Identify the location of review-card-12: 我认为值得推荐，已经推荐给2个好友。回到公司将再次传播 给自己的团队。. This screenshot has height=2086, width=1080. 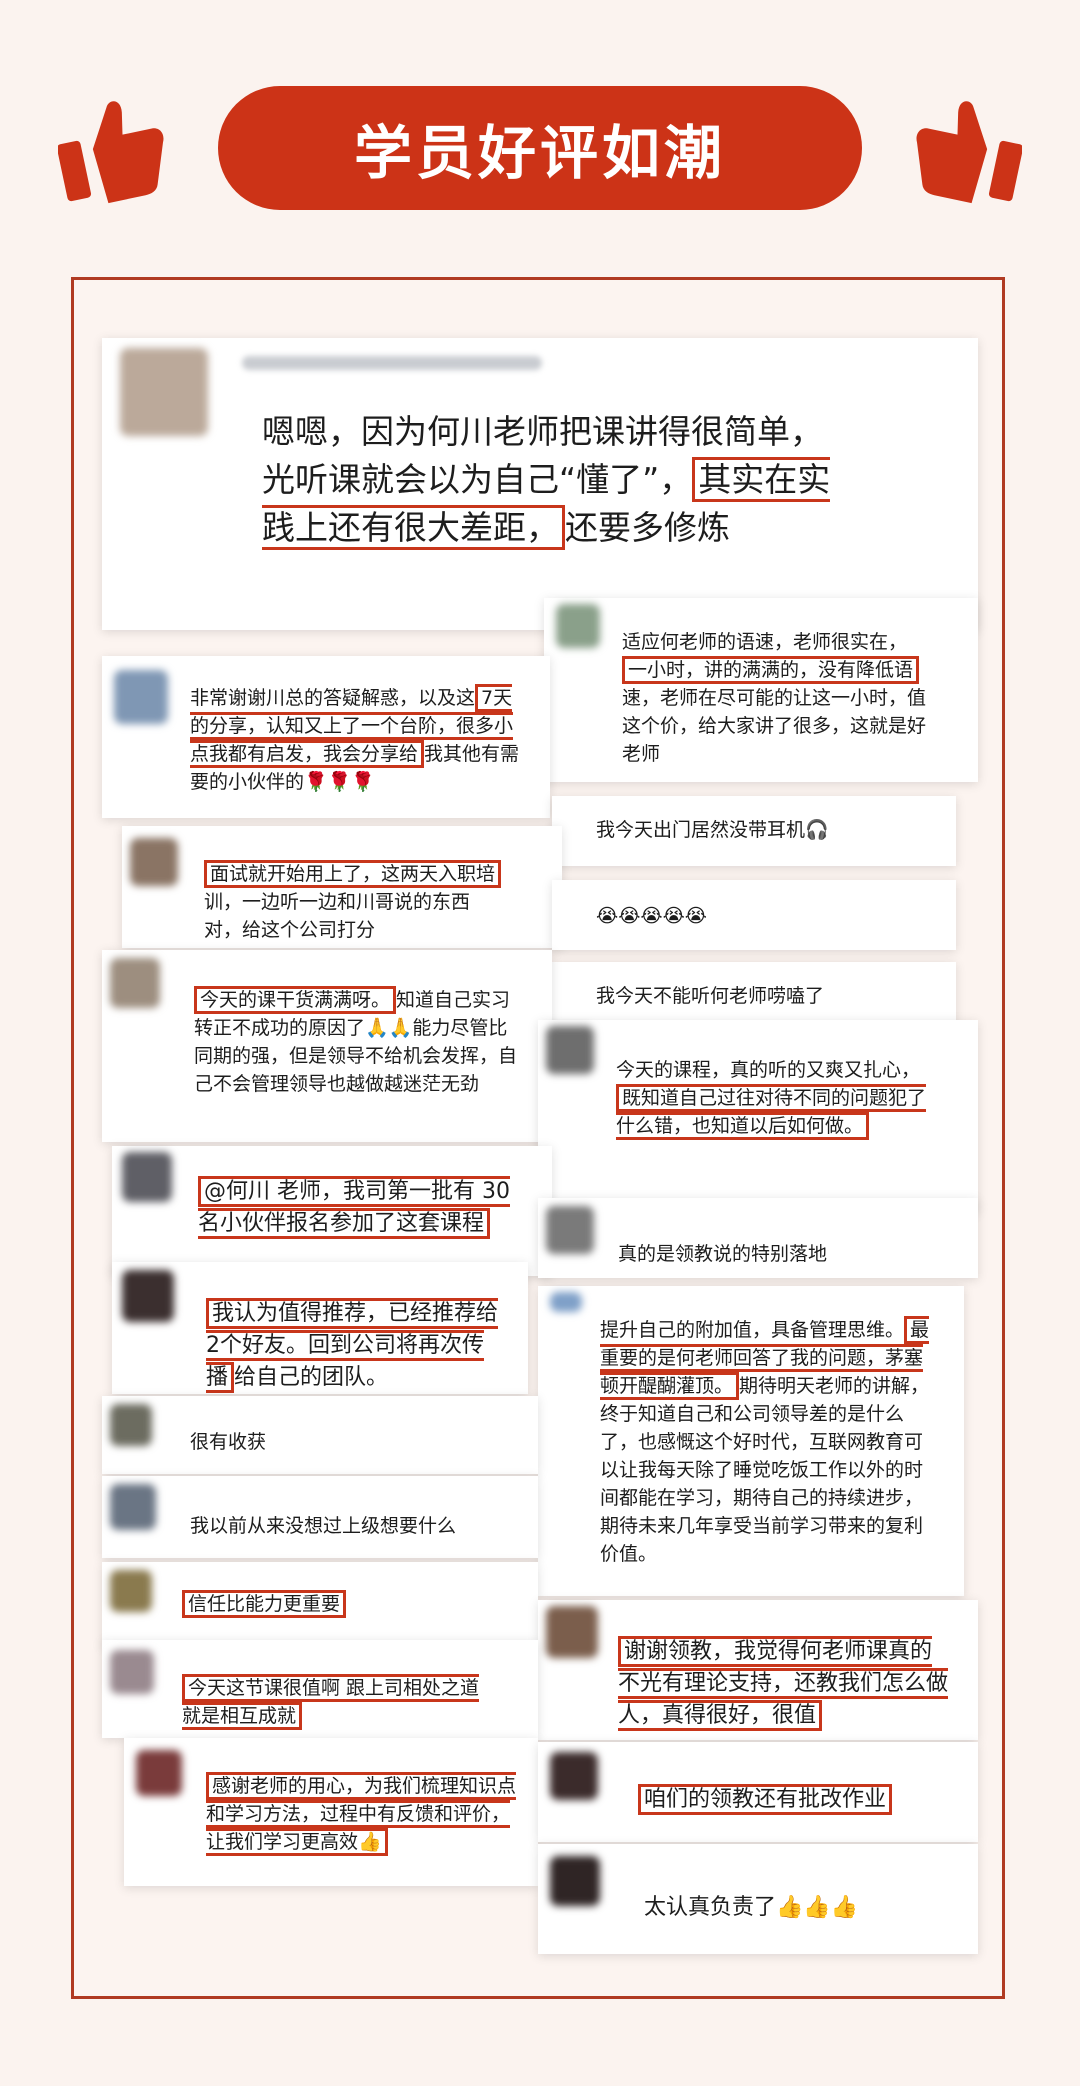
(320, 1328).